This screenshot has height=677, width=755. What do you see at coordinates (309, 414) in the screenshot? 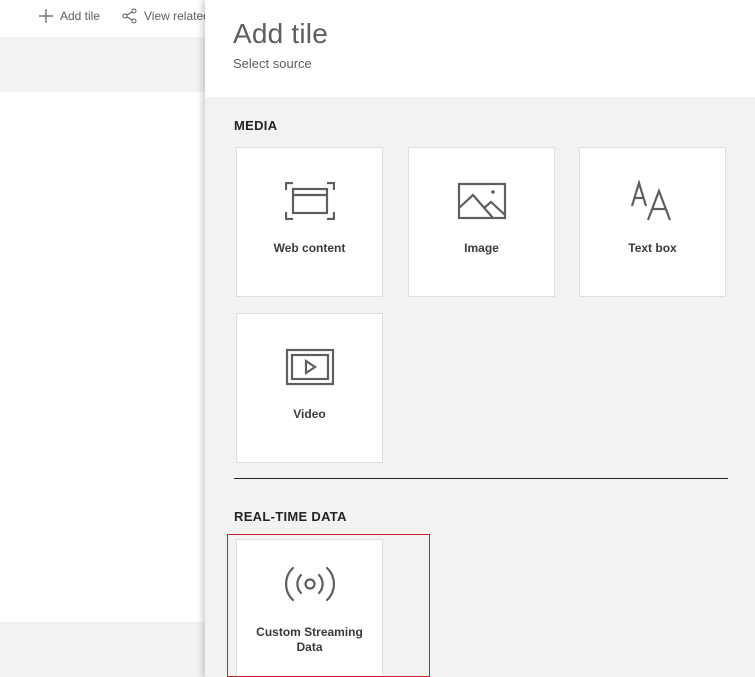
I see `video-label: Video` at bounding box center [309, 414].